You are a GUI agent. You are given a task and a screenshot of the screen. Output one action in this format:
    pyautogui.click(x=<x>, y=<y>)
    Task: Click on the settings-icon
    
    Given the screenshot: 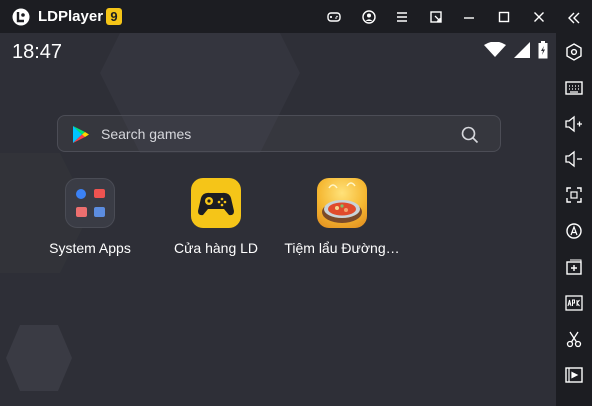 What is the action you would take?
    pyautogui.click(x=574, y=52)
    